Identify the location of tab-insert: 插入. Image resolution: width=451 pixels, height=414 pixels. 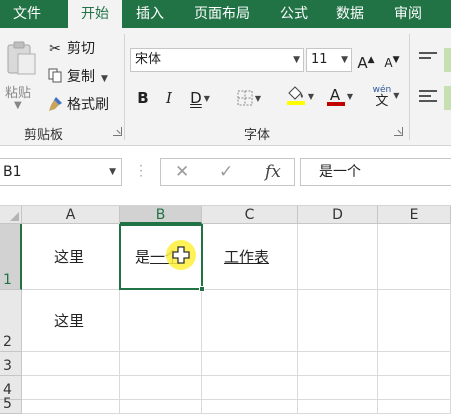
(150, 14).